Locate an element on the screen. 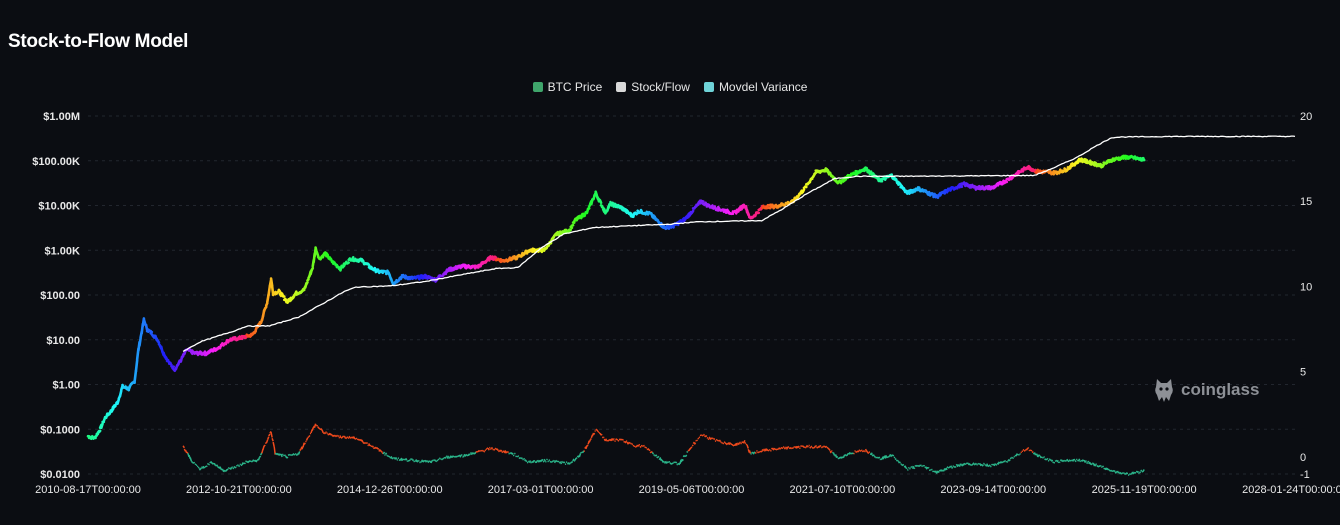 The image size is (1340, 525). y-right-tick-label: 0 is located at coordinates (1303, 458).